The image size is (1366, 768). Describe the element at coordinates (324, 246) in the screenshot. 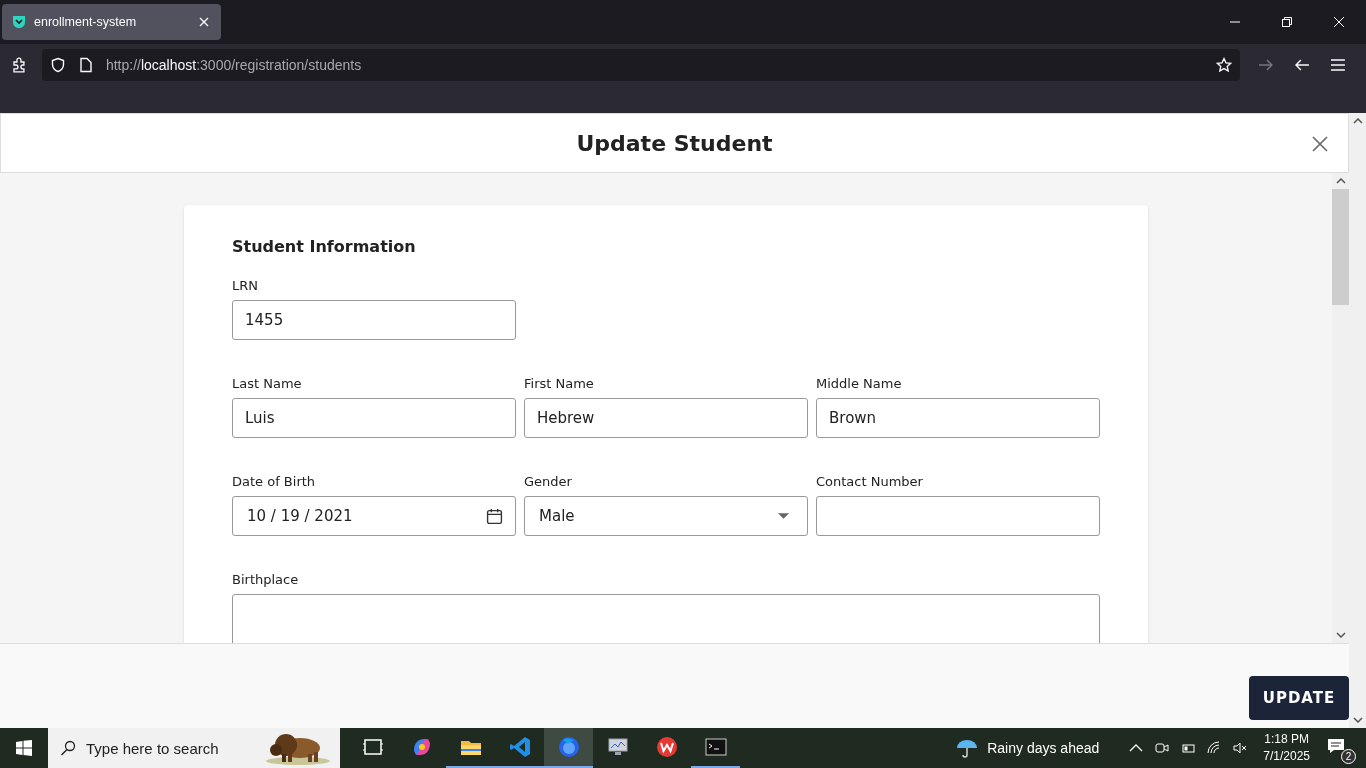

I see `section-title: Student Information` at that location.